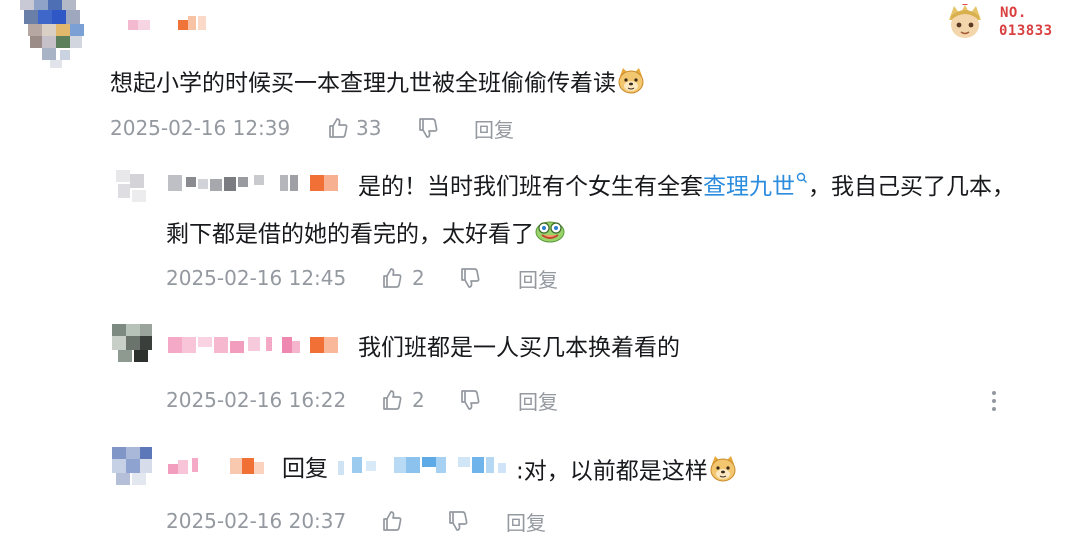  What do you see at coordinates (376, 400) in the screenshot?
I see `reply-meta: 2025-02-16 16:22 2 回复` at bounding box center [376, 400].